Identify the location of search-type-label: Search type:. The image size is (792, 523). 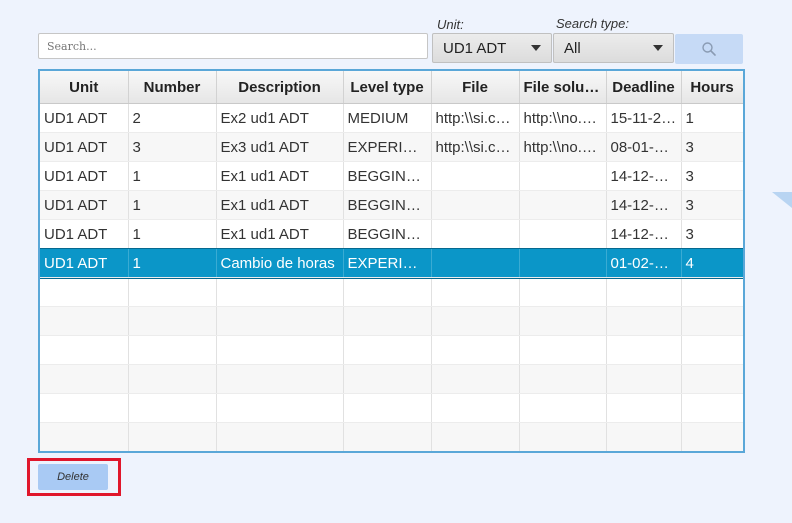
(592, 23).